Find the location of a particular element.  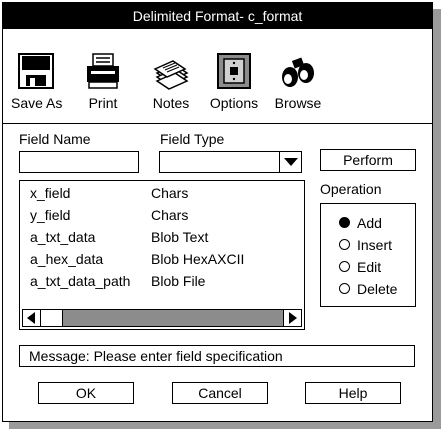

printer-icon is located at coordinates (103, 71).